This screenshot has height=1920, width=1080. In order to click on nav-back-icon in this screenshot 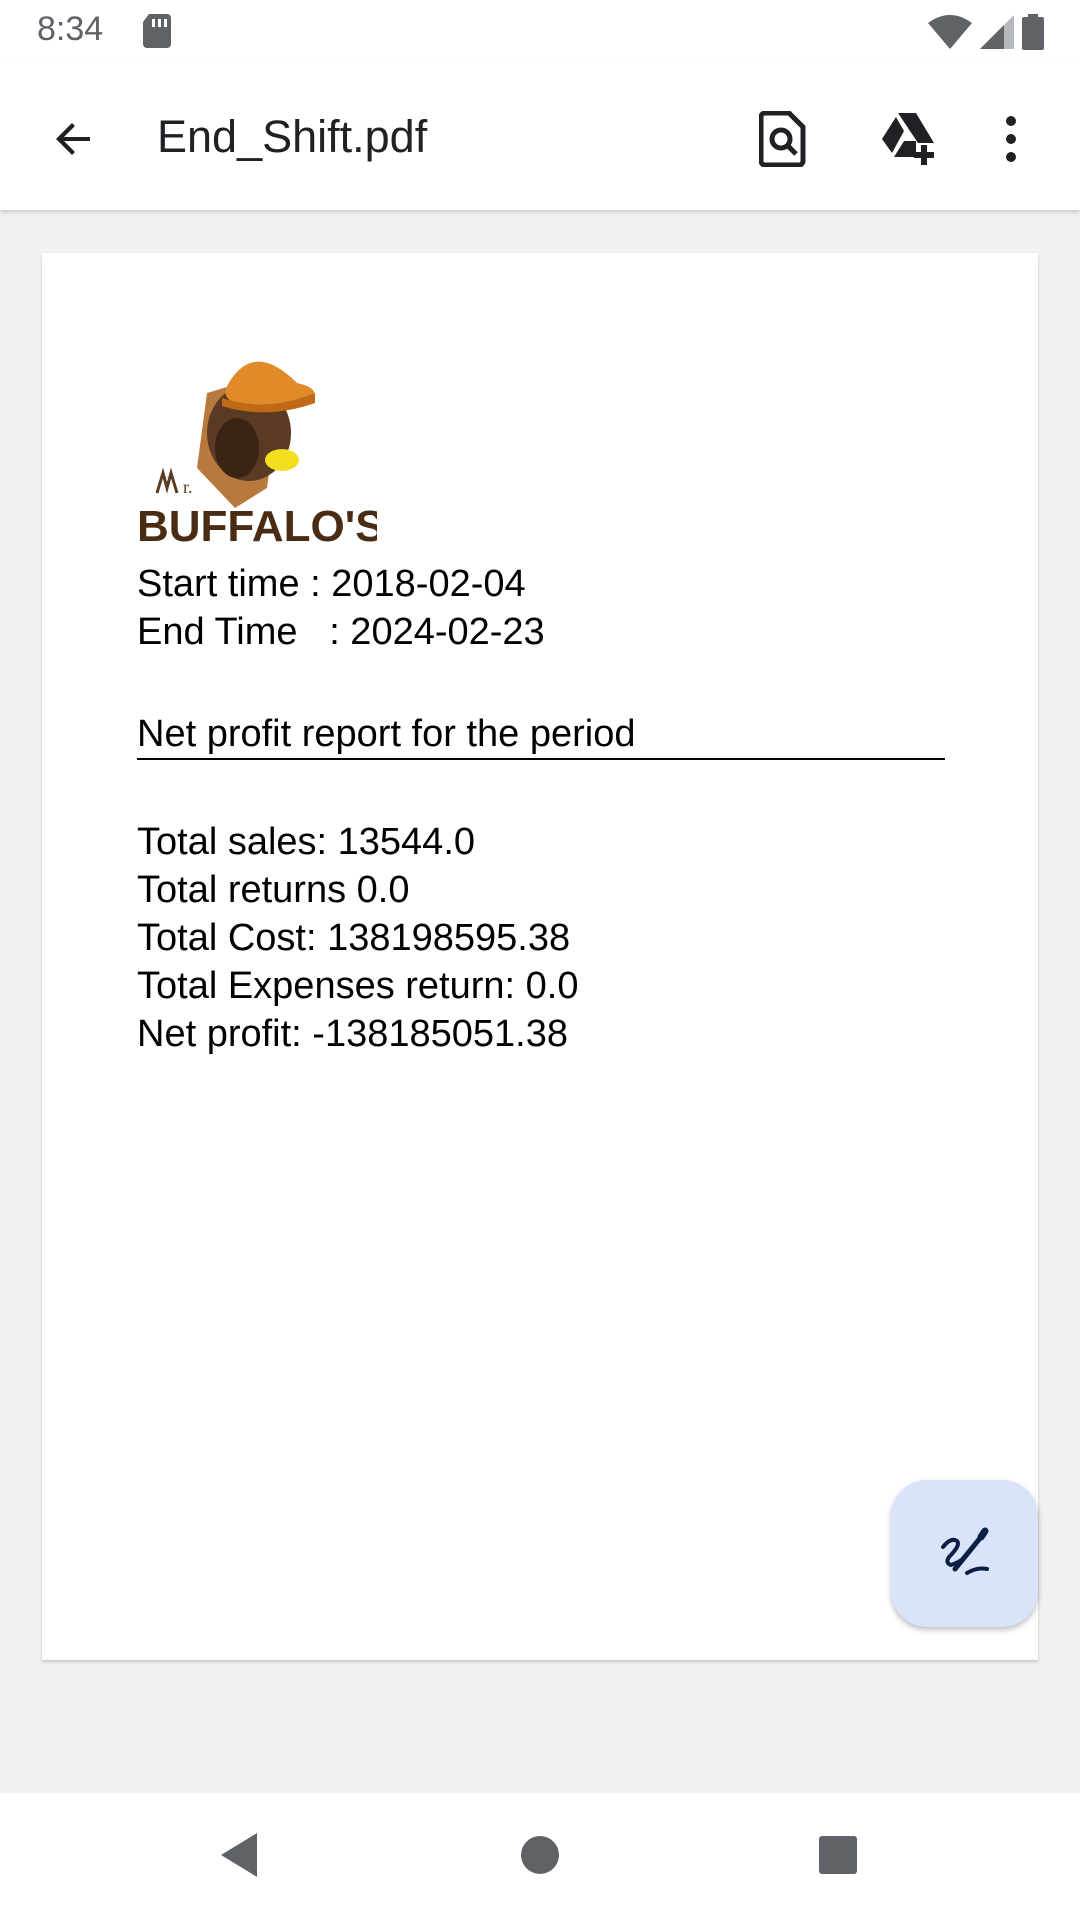, I will do `click(239, 1855)`.